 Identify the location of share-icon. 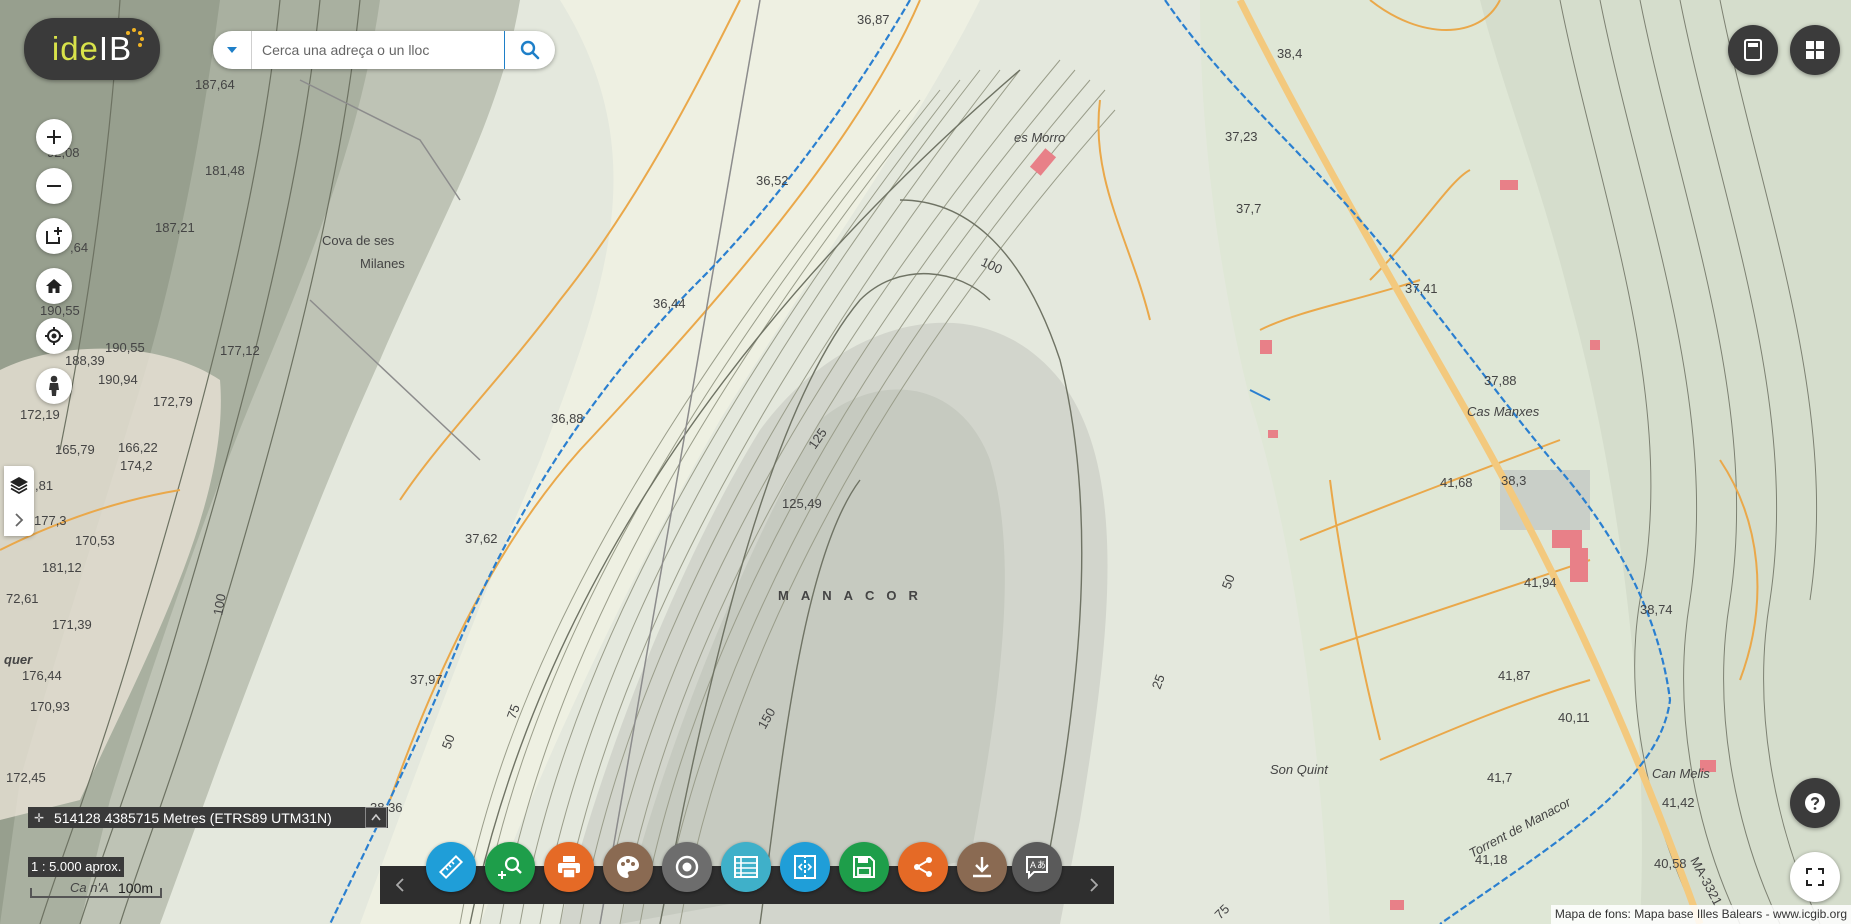
(923, 867).